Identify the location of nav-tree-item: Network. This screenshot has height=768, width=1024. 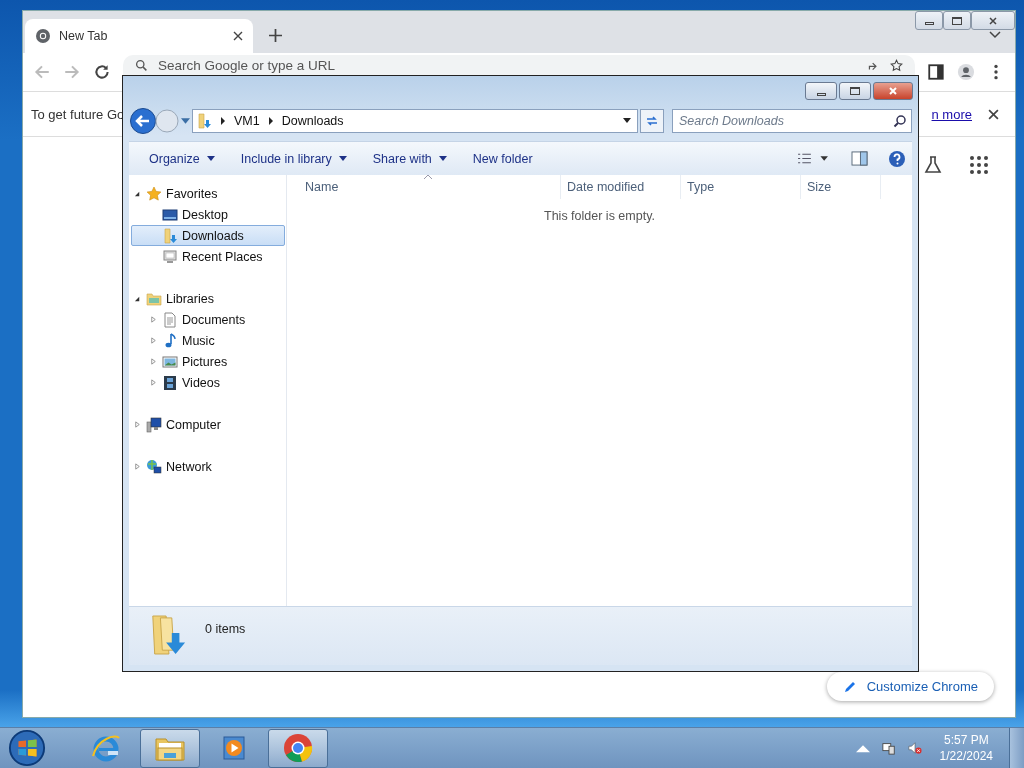
(208, 466).